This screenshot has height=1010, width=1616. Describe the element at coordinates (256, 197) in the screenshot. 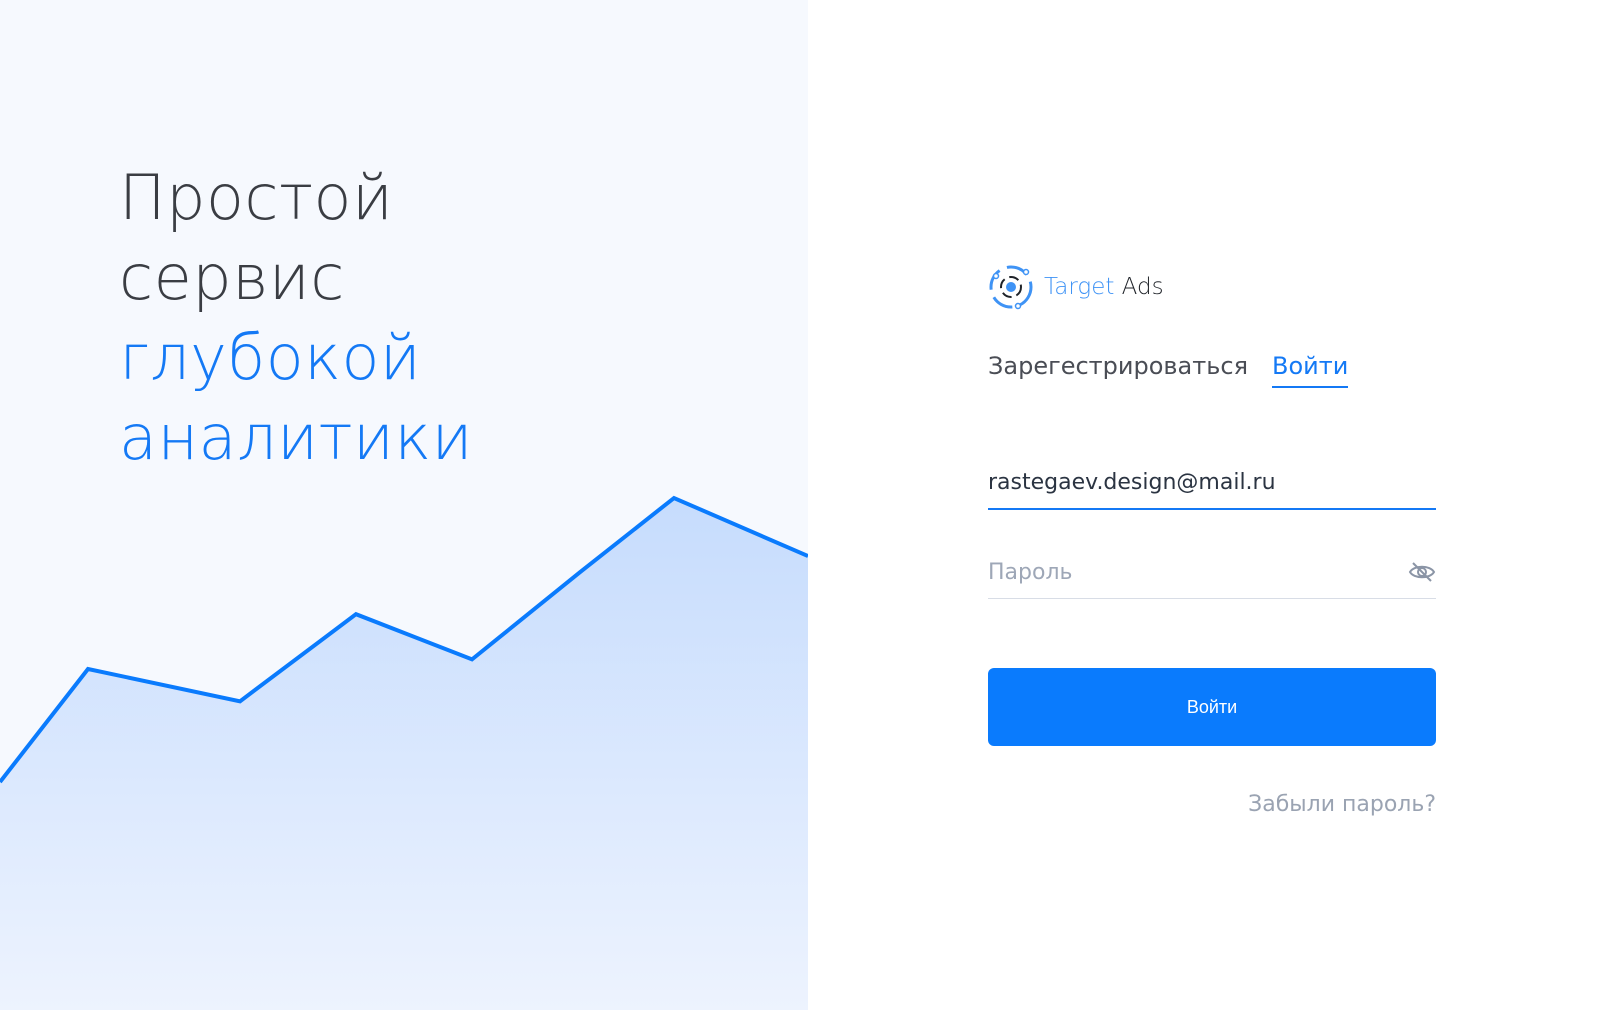

I see `hero-line-1: Простой` at that location.